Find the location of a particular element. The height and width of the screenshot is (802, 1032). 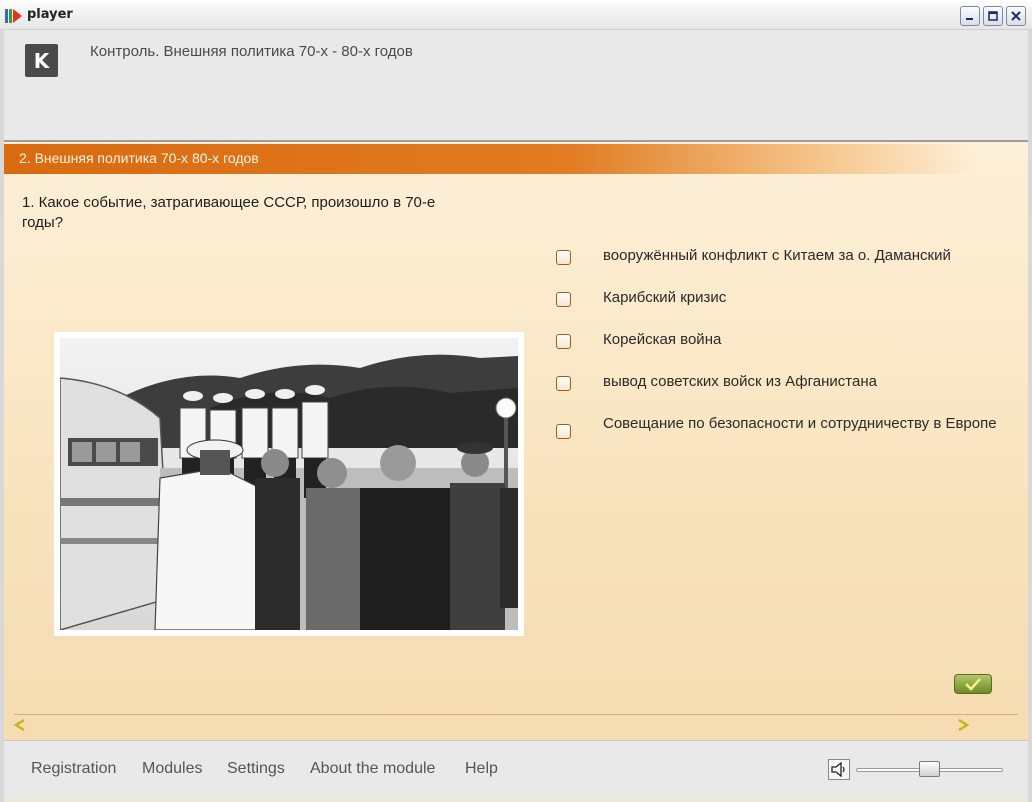

navigation-divider is located at coordinates (516, 714).